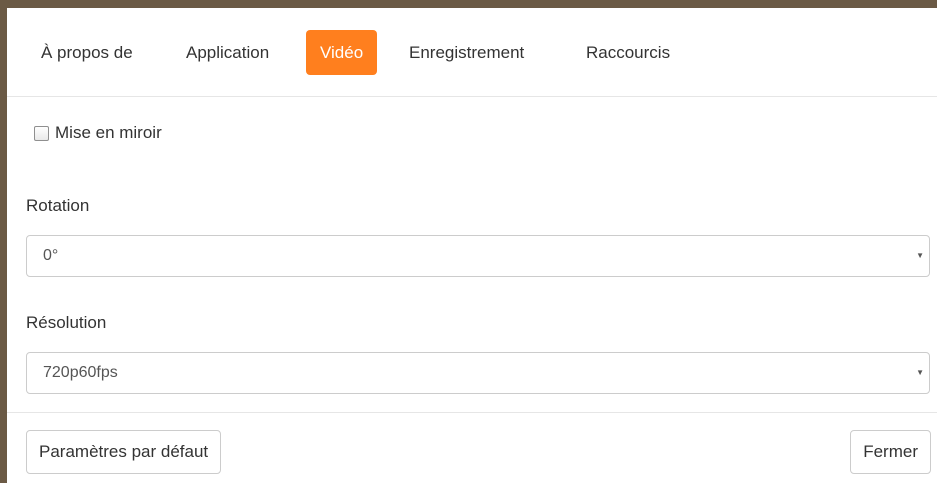 This screenshot has height=483, width=937. What do you see at coordinates (41, 133) in the screenshot?
I see `mirror-checkbox` at bounding box center [41, 133].